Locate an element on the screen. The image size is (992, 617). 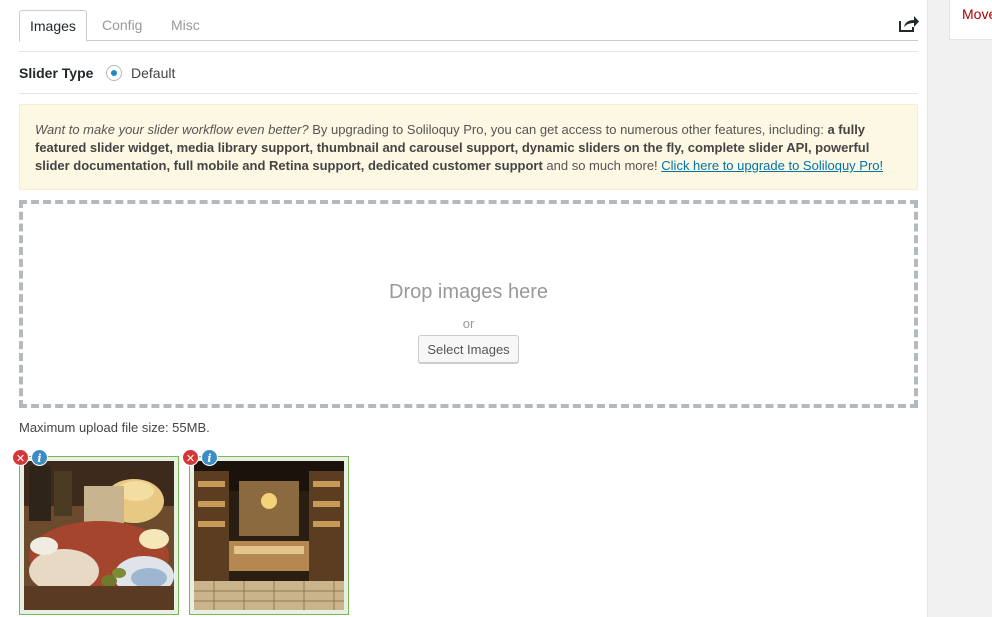
move-to-trash-link: Move is located at coordinates (977, 14).